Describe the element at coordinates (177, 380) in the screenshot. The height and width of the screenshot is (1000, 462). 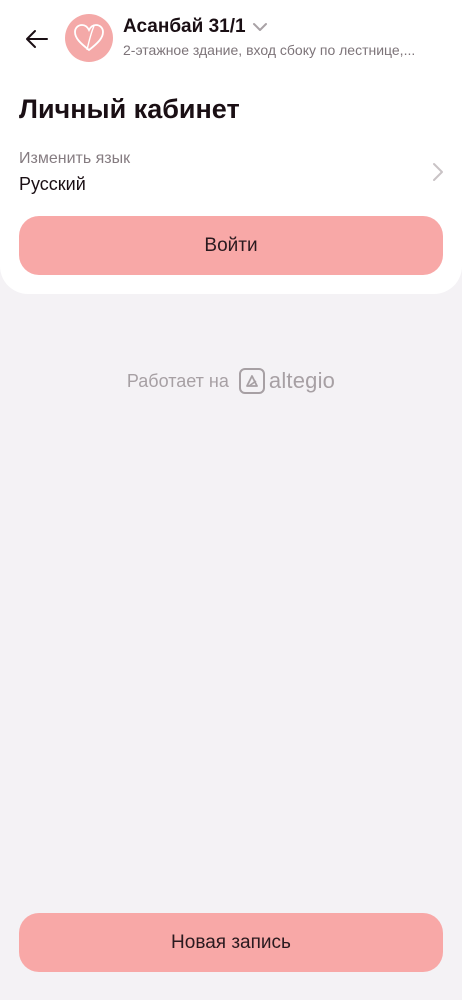
I see `powered-by-text: Работает на` at that location.